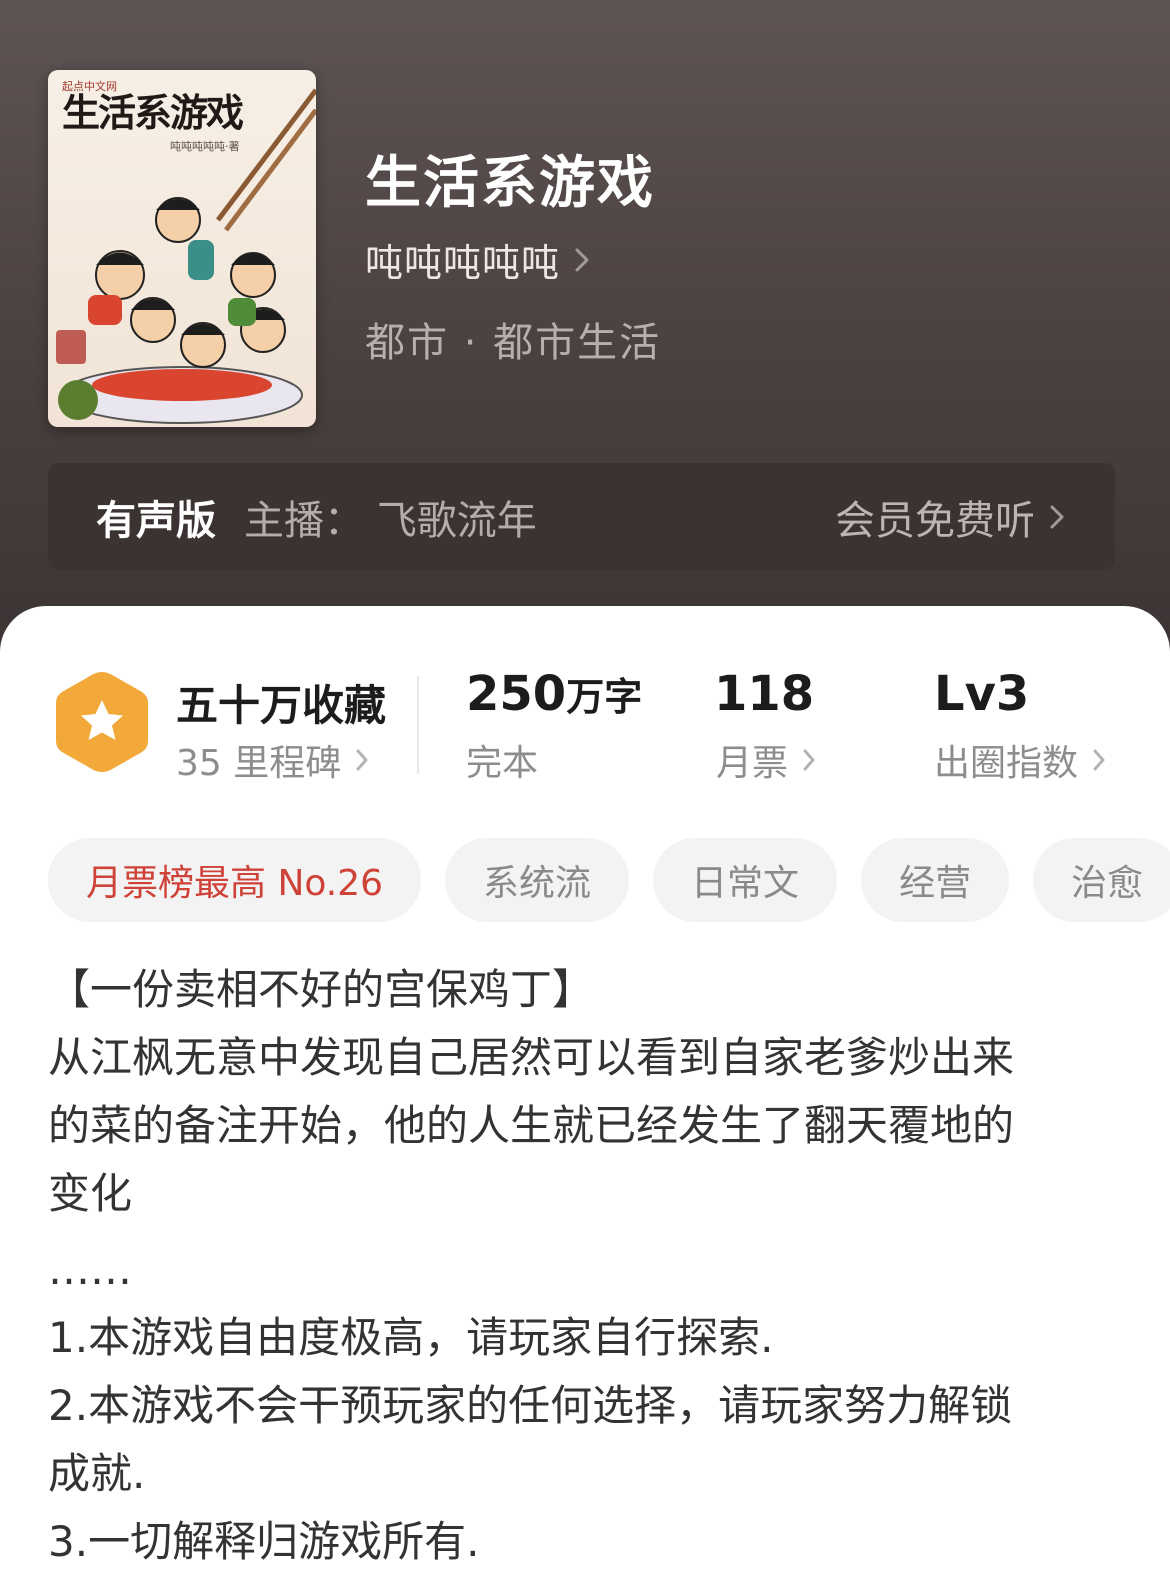 Image resolution: width=1170 pixels, height=1578 pixels. Describe the element at coordinates (281, 705) in the screenshot. I see `favorites-count: 五十万收藏` at that location.